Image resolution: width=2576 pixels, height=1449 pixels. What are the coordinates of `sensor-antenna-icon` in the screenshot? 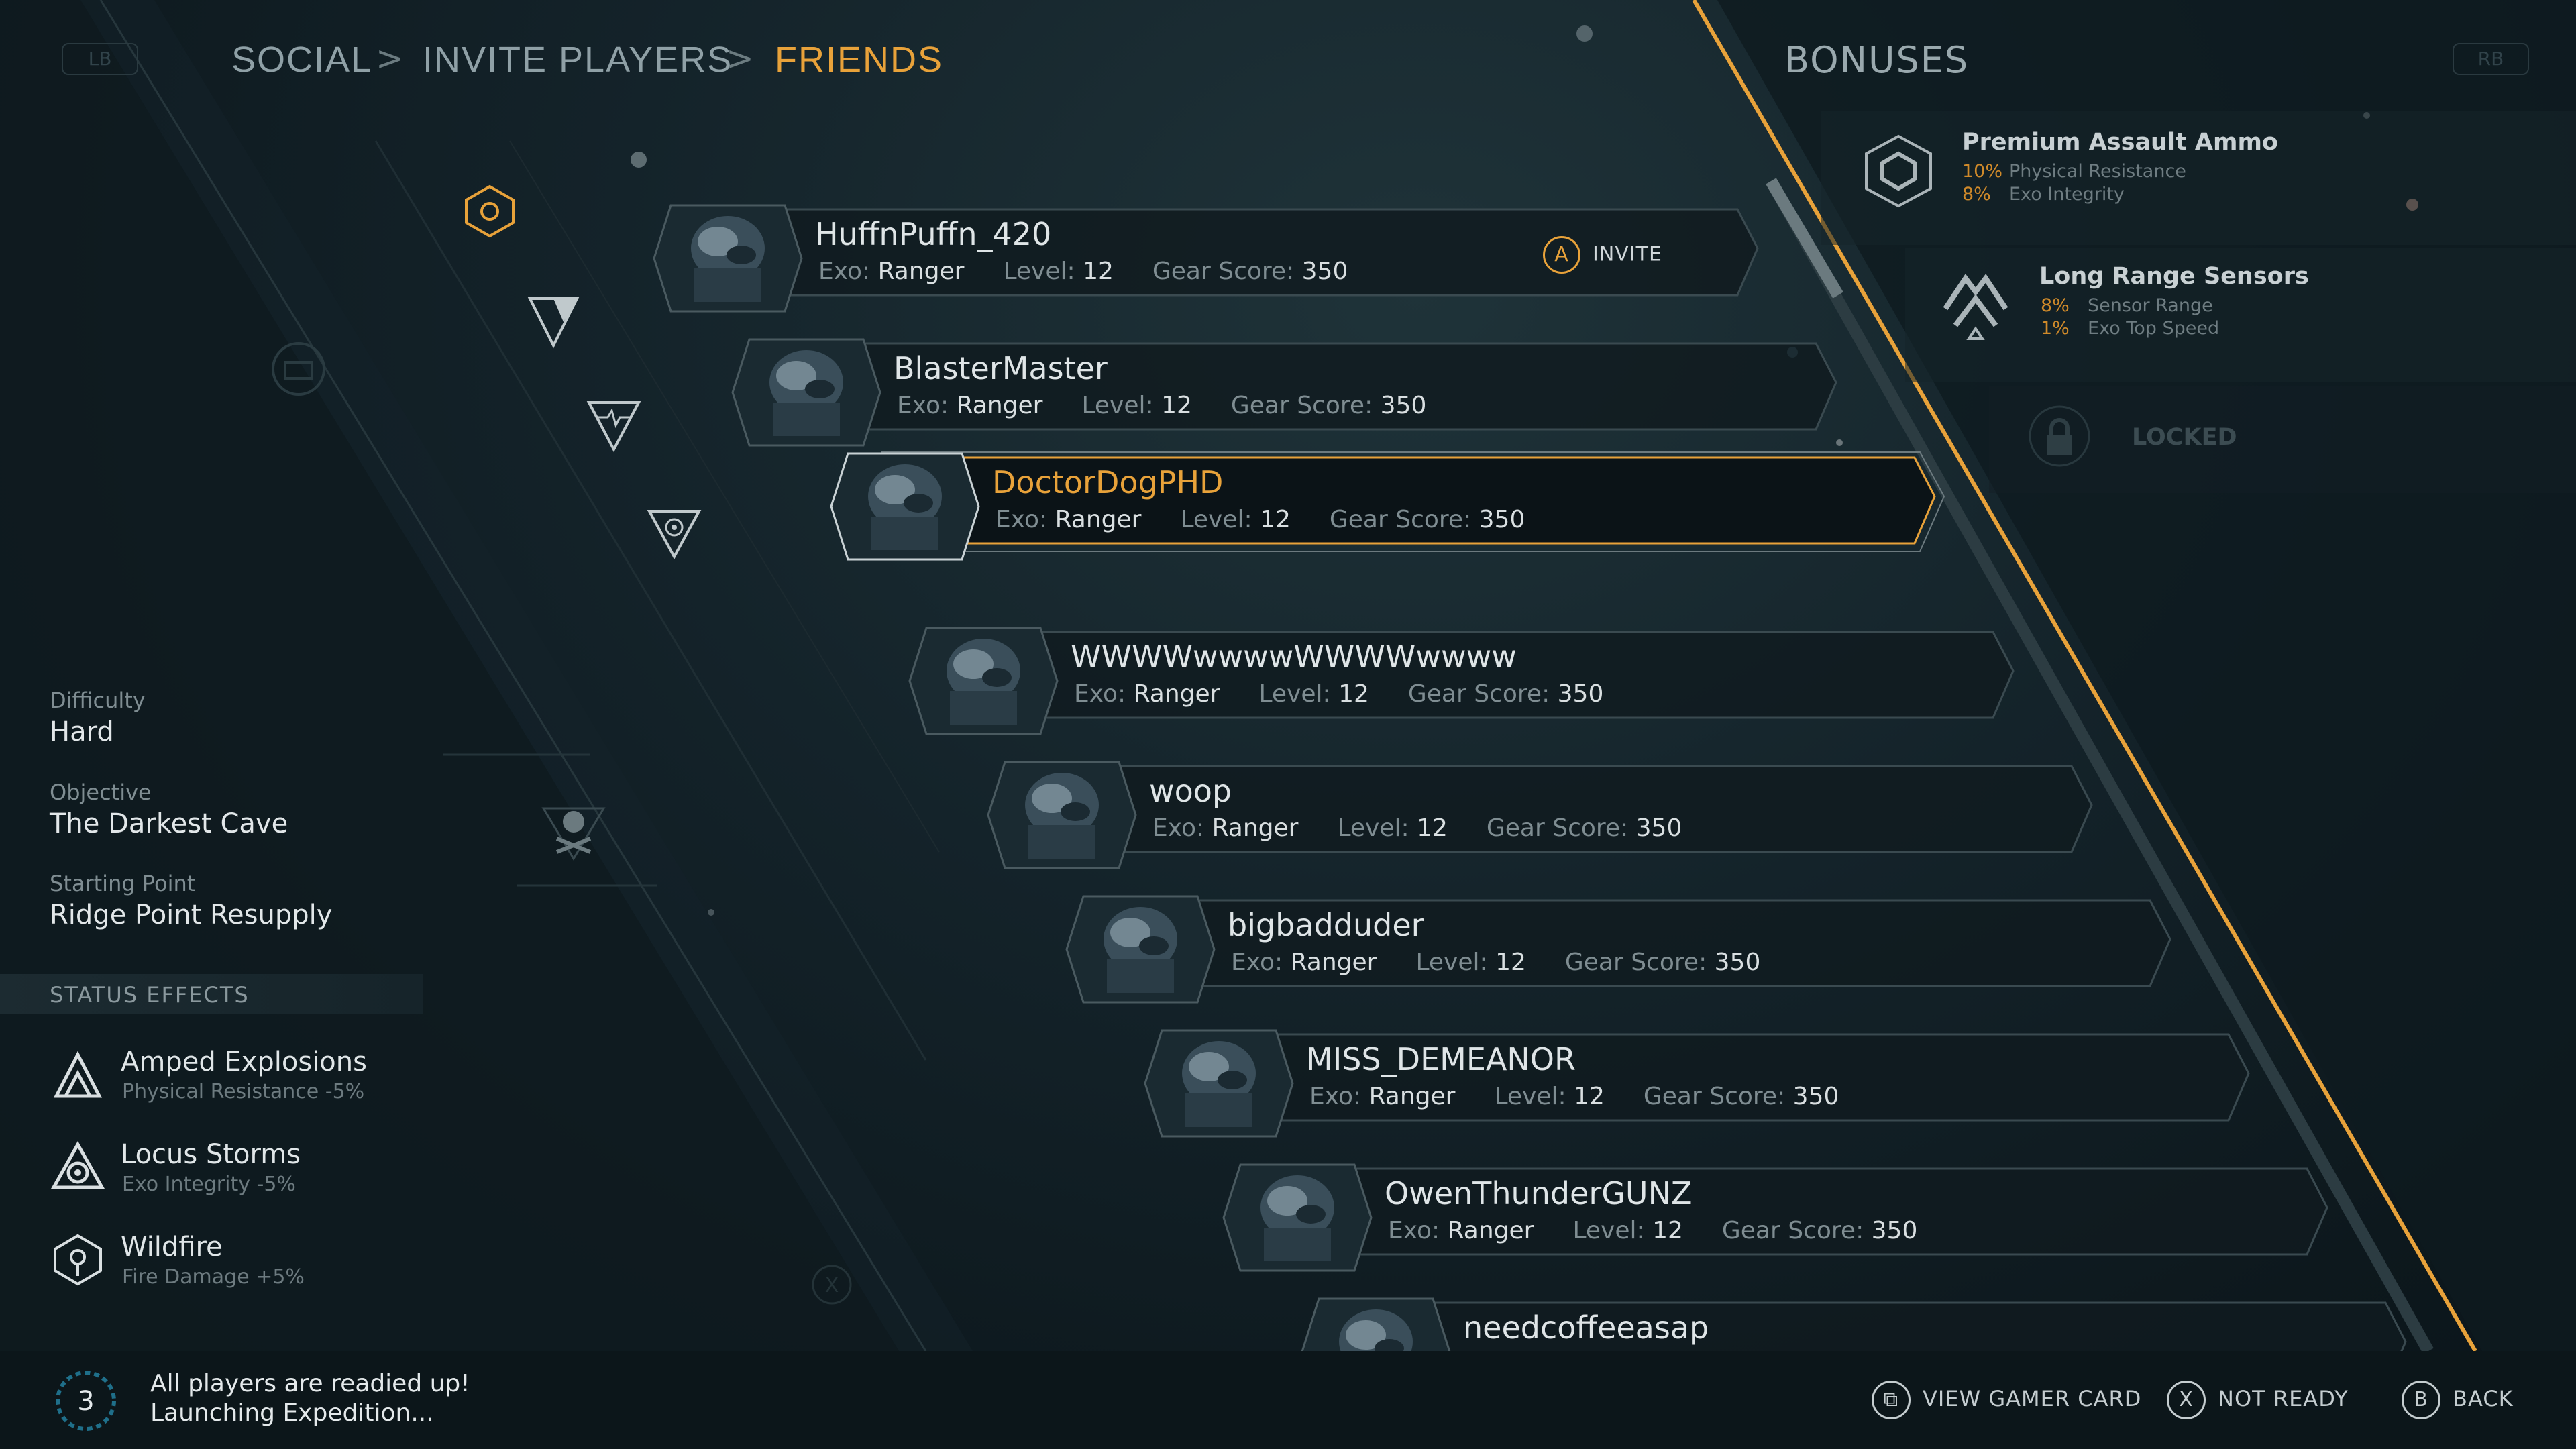 It's located at (1975, 307).